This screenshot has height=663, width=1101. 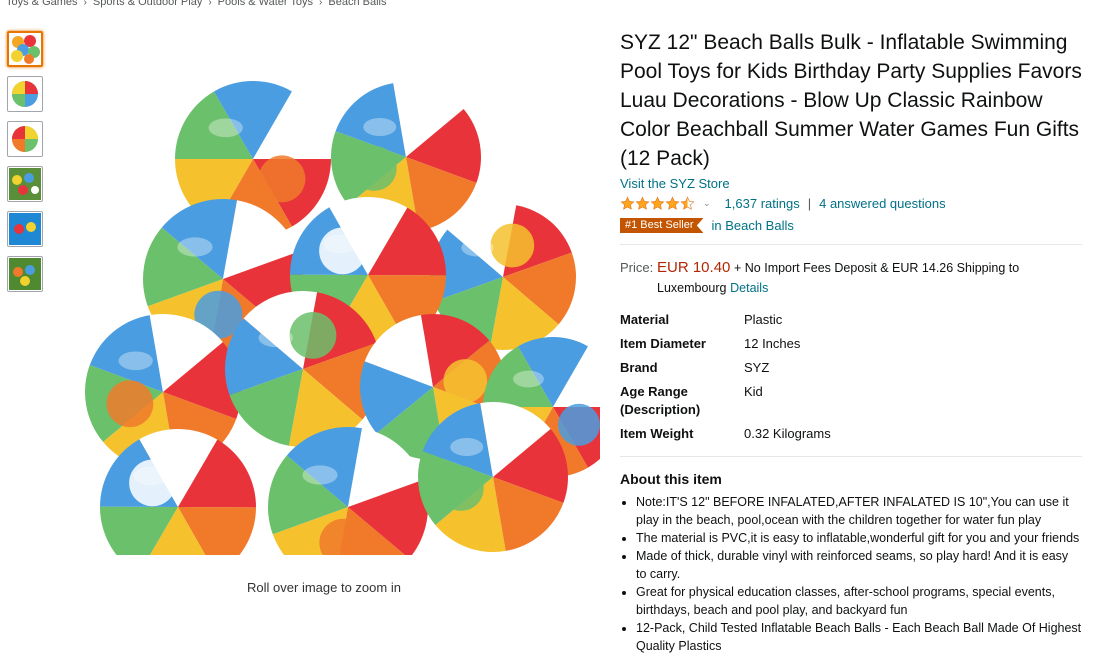 I want to click on beach-balls-pool-thumbnail-icon, so click(x=25, y=229).